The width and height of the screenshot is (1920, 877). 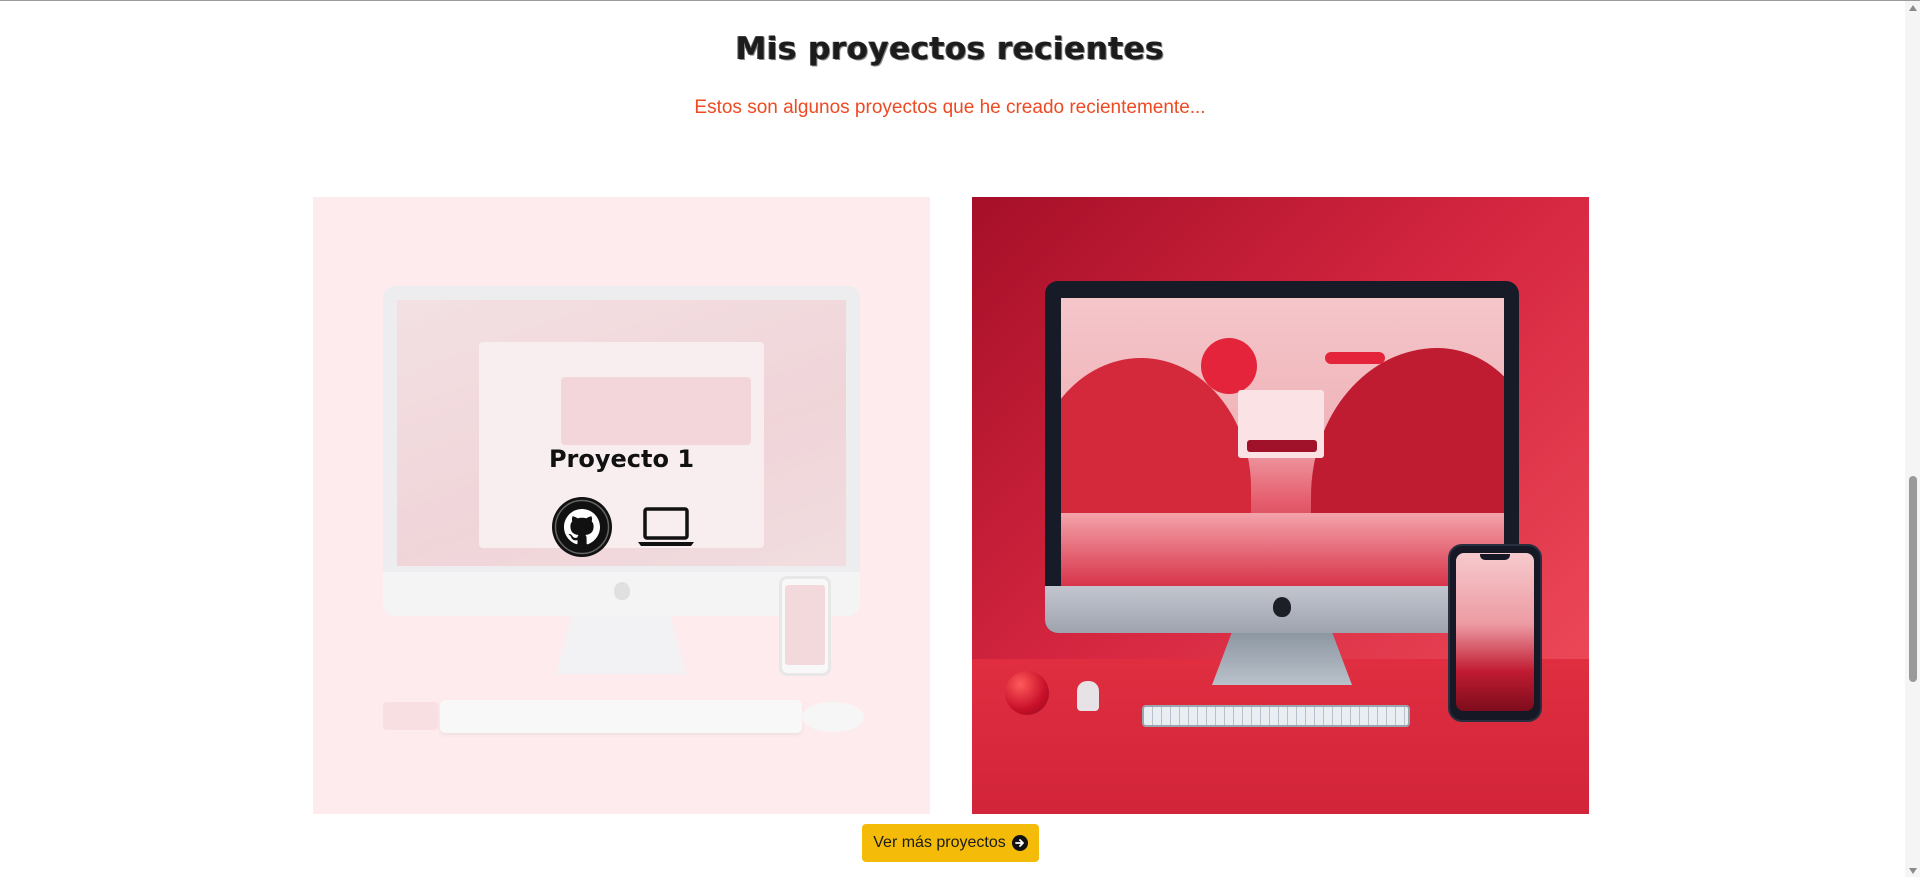 I want to click on phone-screen, so click(x=1495, y=632).